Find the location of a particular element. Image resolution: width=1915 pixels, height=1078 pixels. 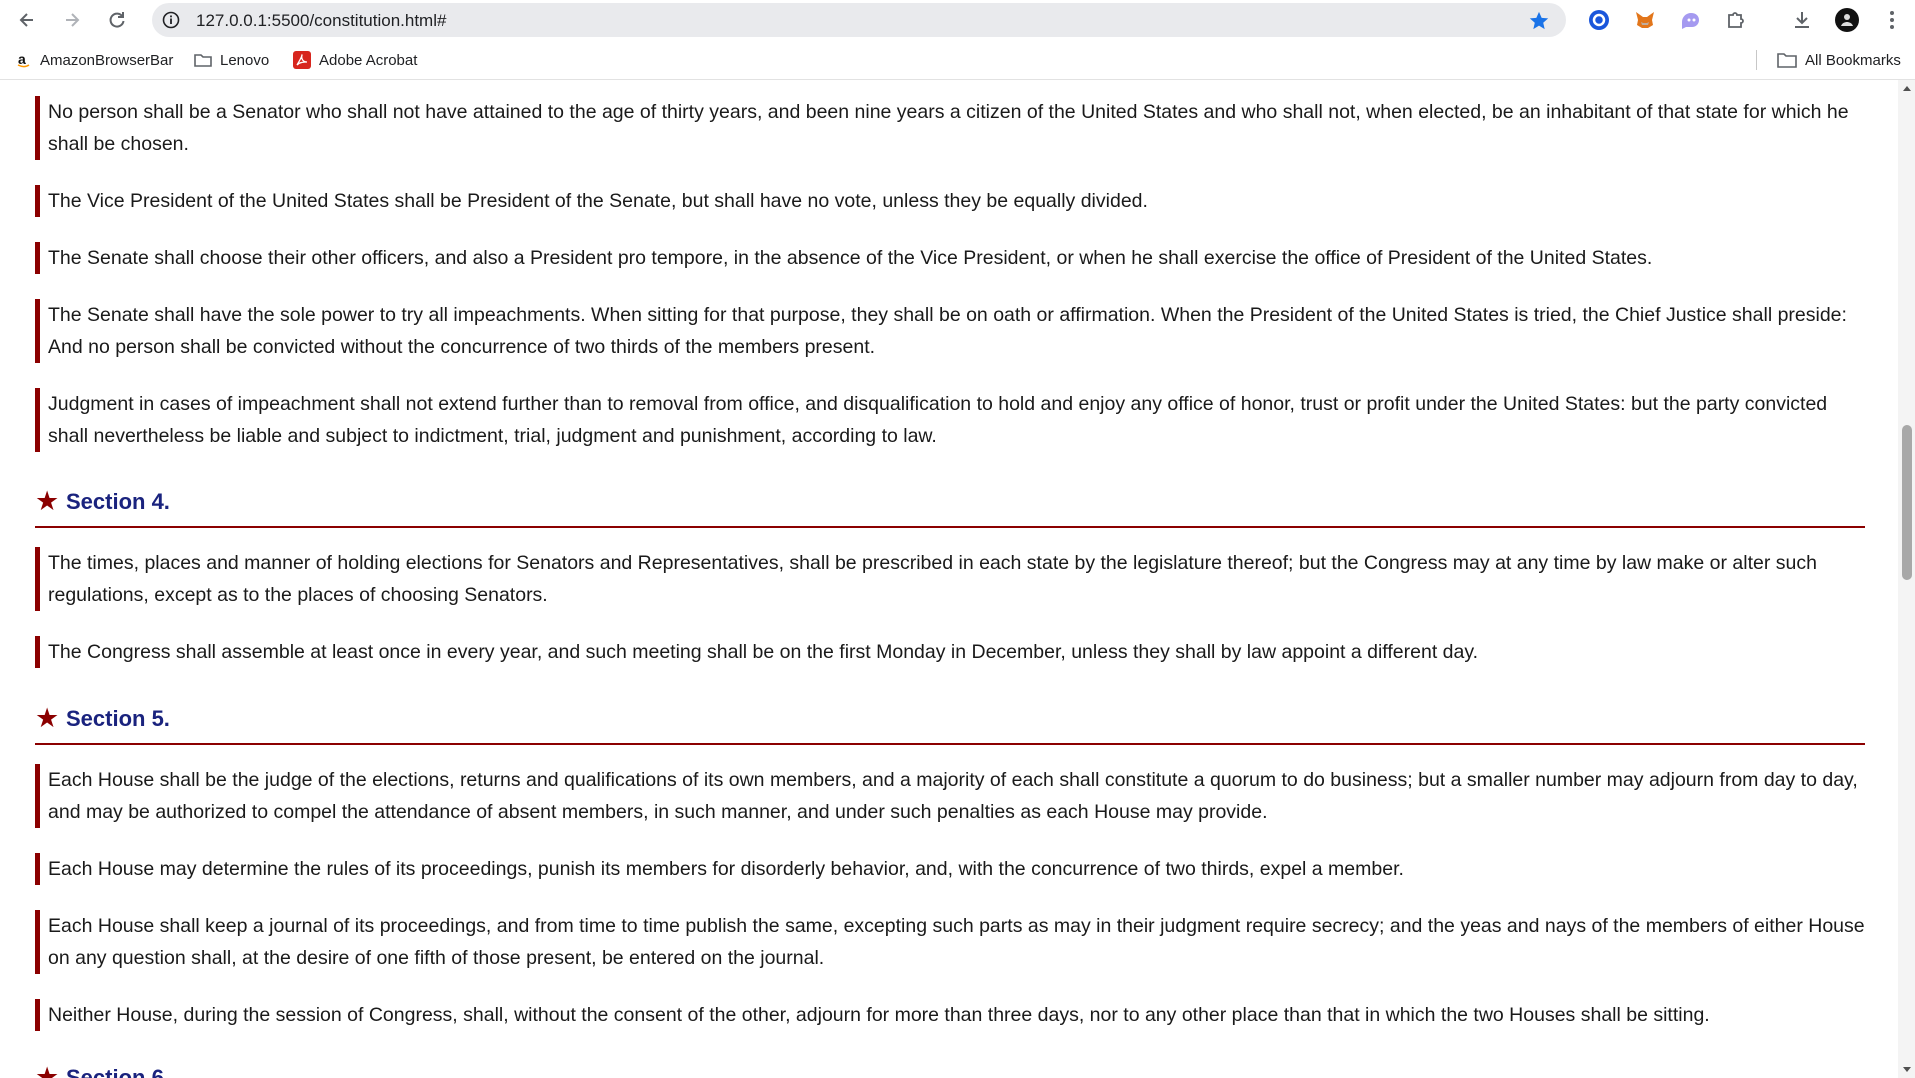

url-text: 127.0.0.1:5500/constitution.html# is located at coordinates (321, 21).